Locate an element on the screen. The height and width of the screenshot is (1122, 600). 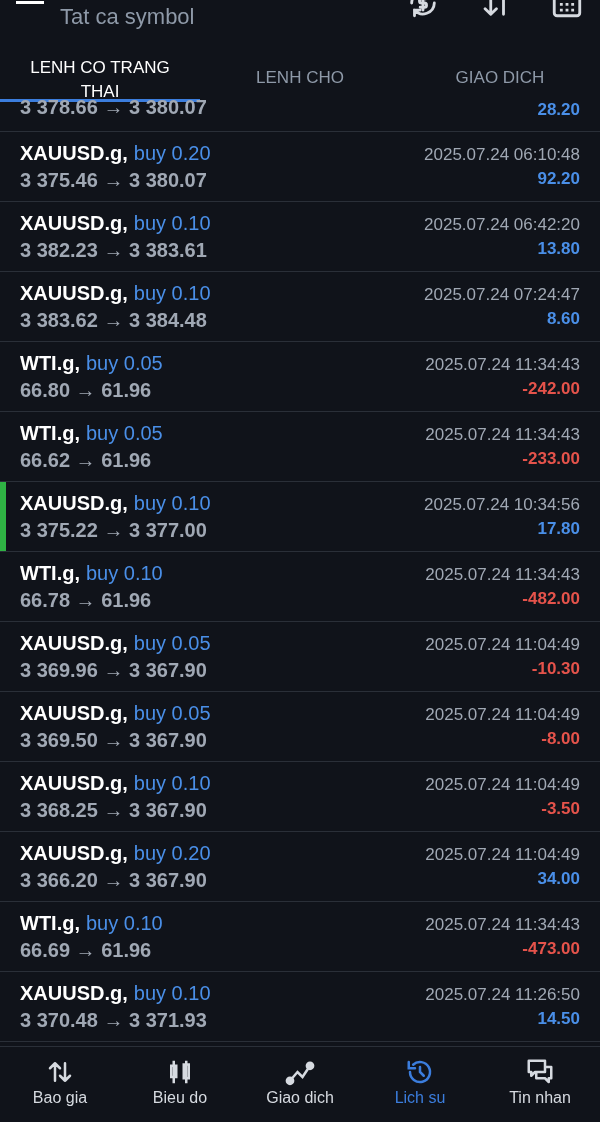
deal-time: 2025.07.24 10:34:56 is located at coordinates (502, 504).